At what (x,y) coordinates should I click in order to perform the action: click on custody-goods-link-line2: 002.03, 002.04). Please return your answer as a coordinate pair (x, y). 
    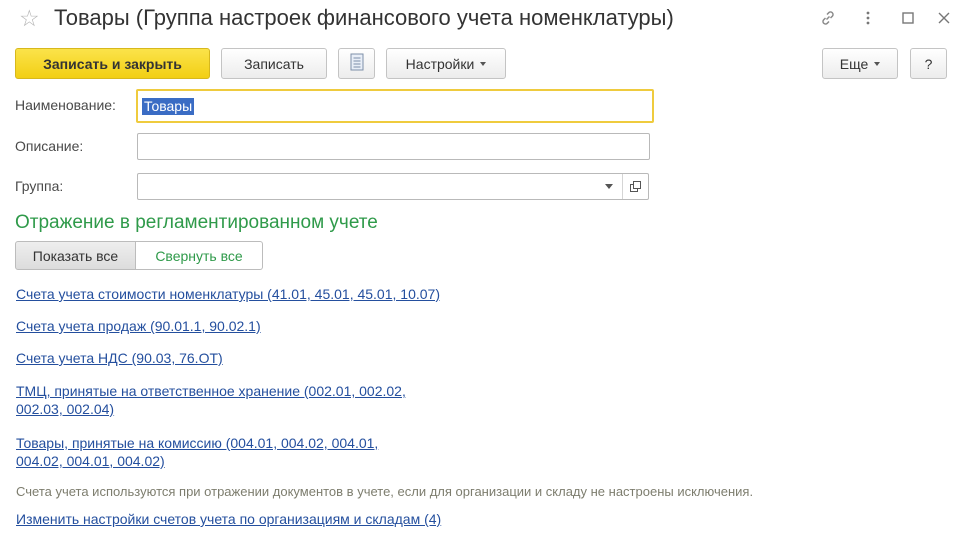
    Looking at the image, I should click on (65, 409).